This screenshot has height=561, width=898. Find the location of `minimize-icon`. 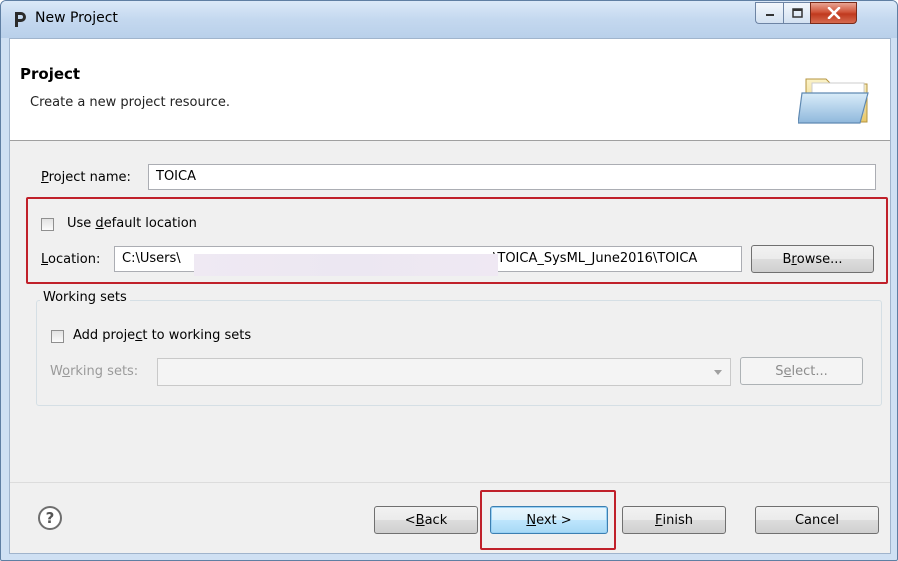

minimize-icon is located at coordinates (769, 15).